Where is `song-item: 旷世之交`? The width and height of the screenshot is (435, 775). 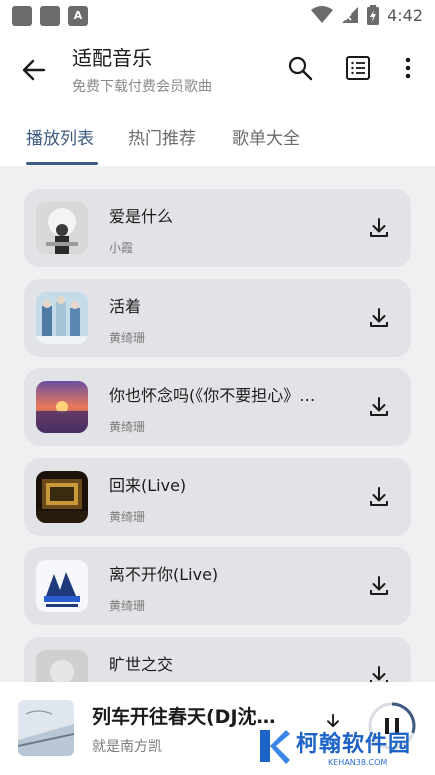
song-item: 旷世之交 is located at coordinates (217, 659).